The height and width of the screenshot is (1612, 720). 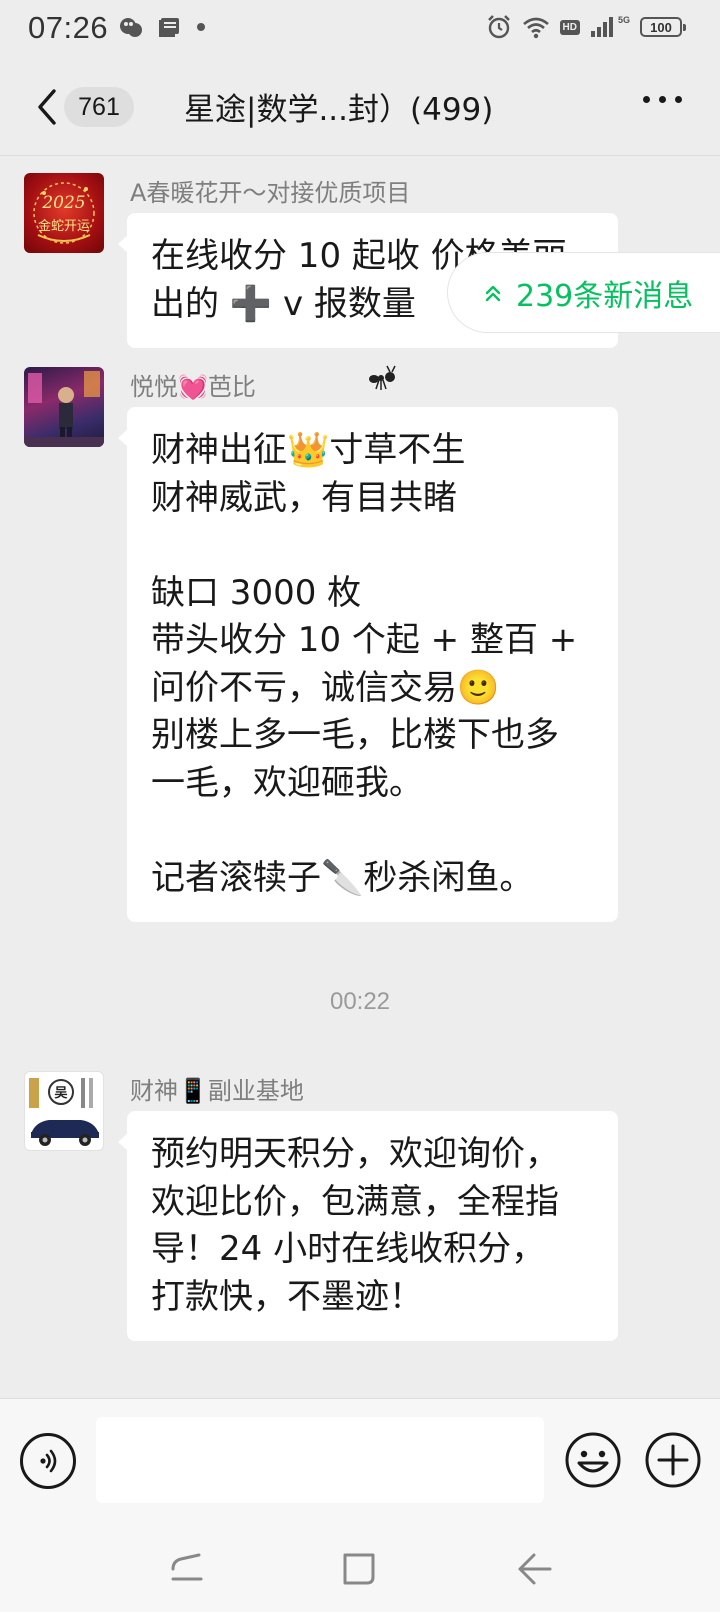 What do you see at coordinates (355, 1201) in the screenshot?
I see `message-line: 欢迎比价，包满意，全程指` at bounding box center [355, 1201].